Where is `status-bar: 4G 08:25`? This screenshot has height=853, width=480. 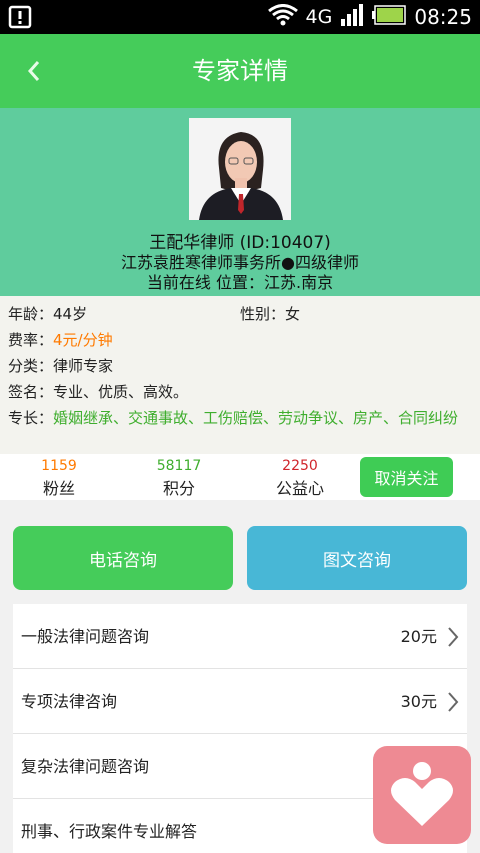
status-bar: 4G 08:25 is located at coordinates (240, 17).